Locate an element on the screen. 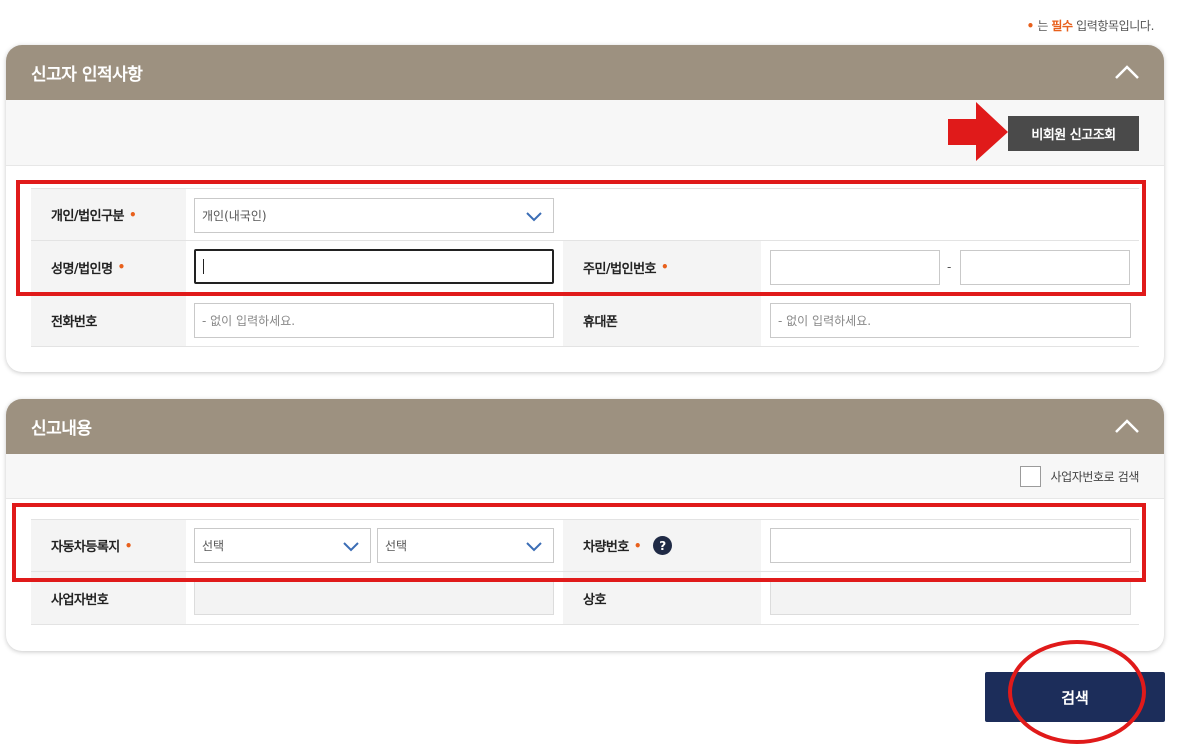 The width and height of the screenshot is (1178, 751). reporter-info-title: 신고자 인적사항 is located at coordinates (87, 75).